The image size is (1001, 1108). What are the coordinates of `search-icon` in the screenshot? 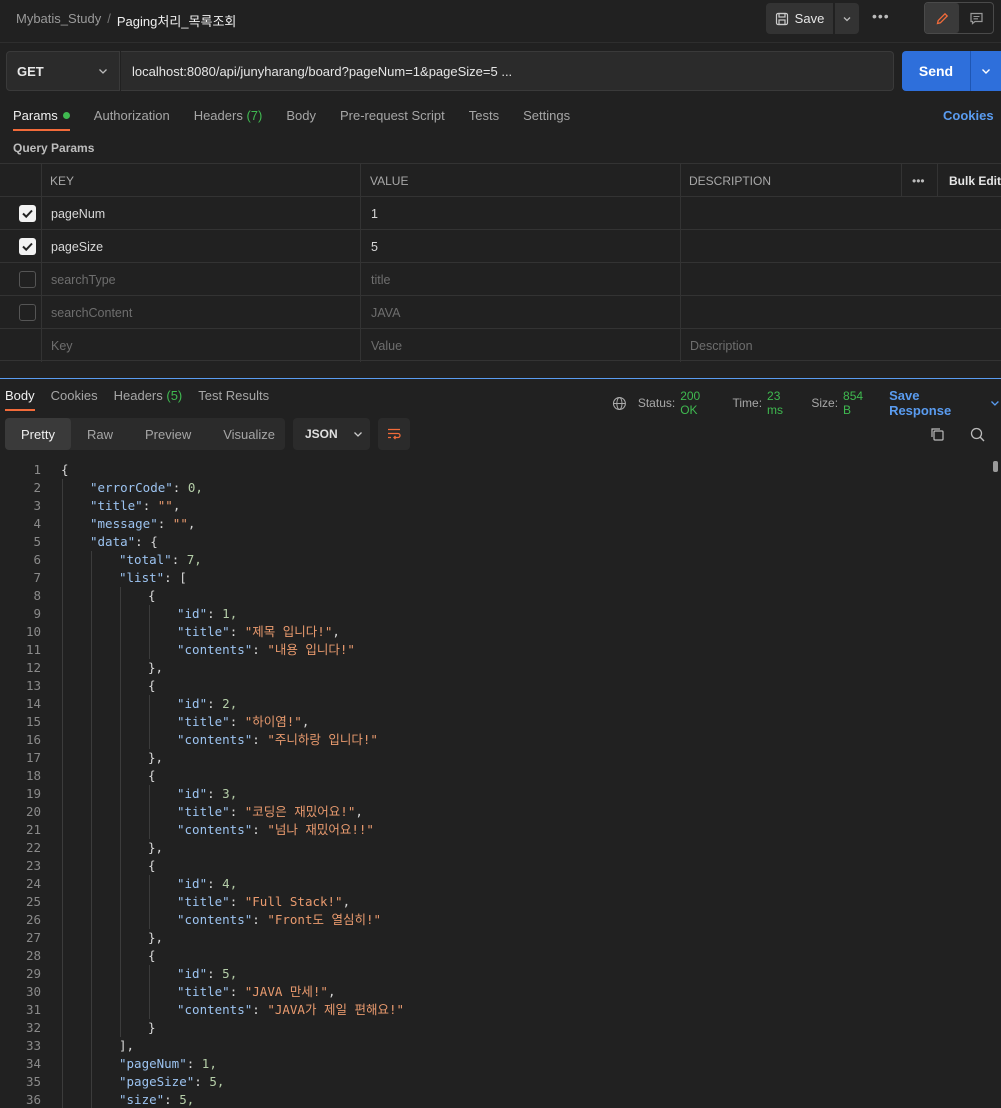 It's located at (977, 434).